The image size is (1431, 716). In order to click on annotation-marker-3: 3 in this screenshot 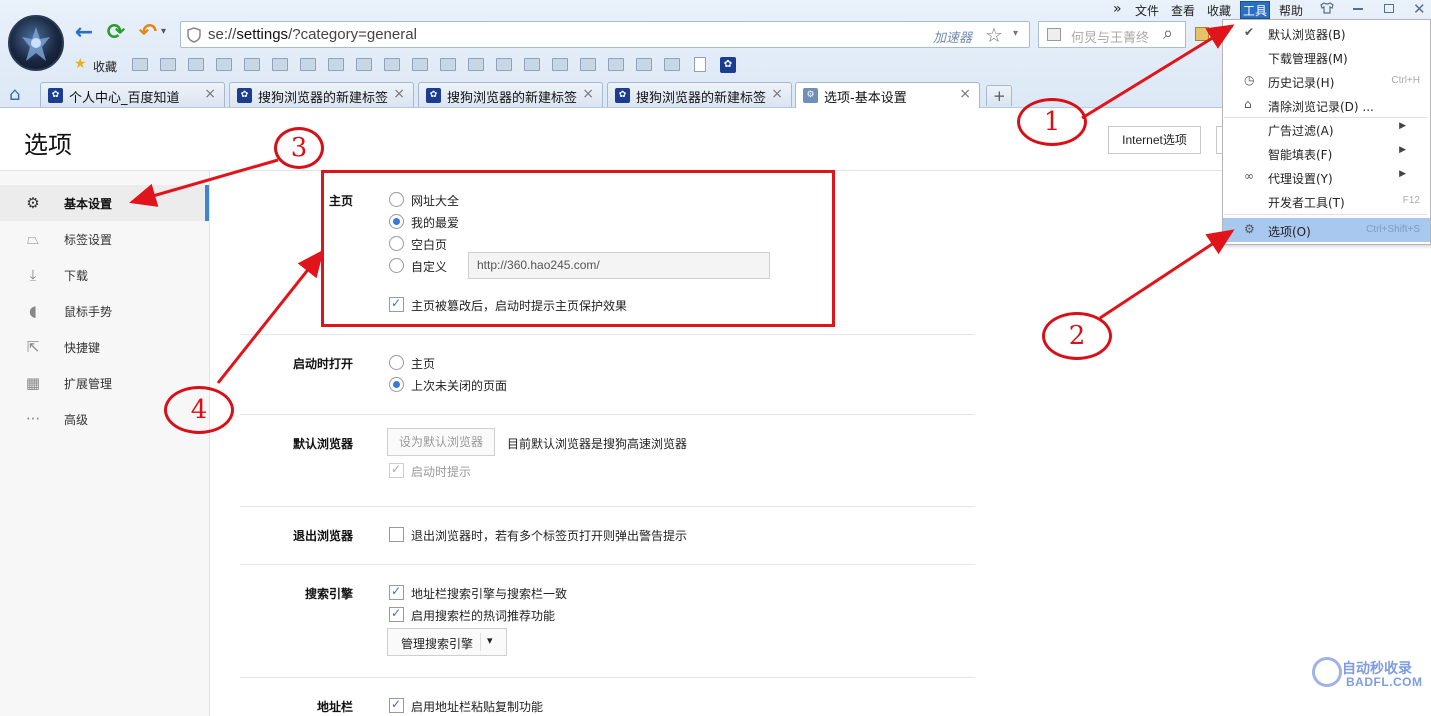, I will do `click(299, 148)`.